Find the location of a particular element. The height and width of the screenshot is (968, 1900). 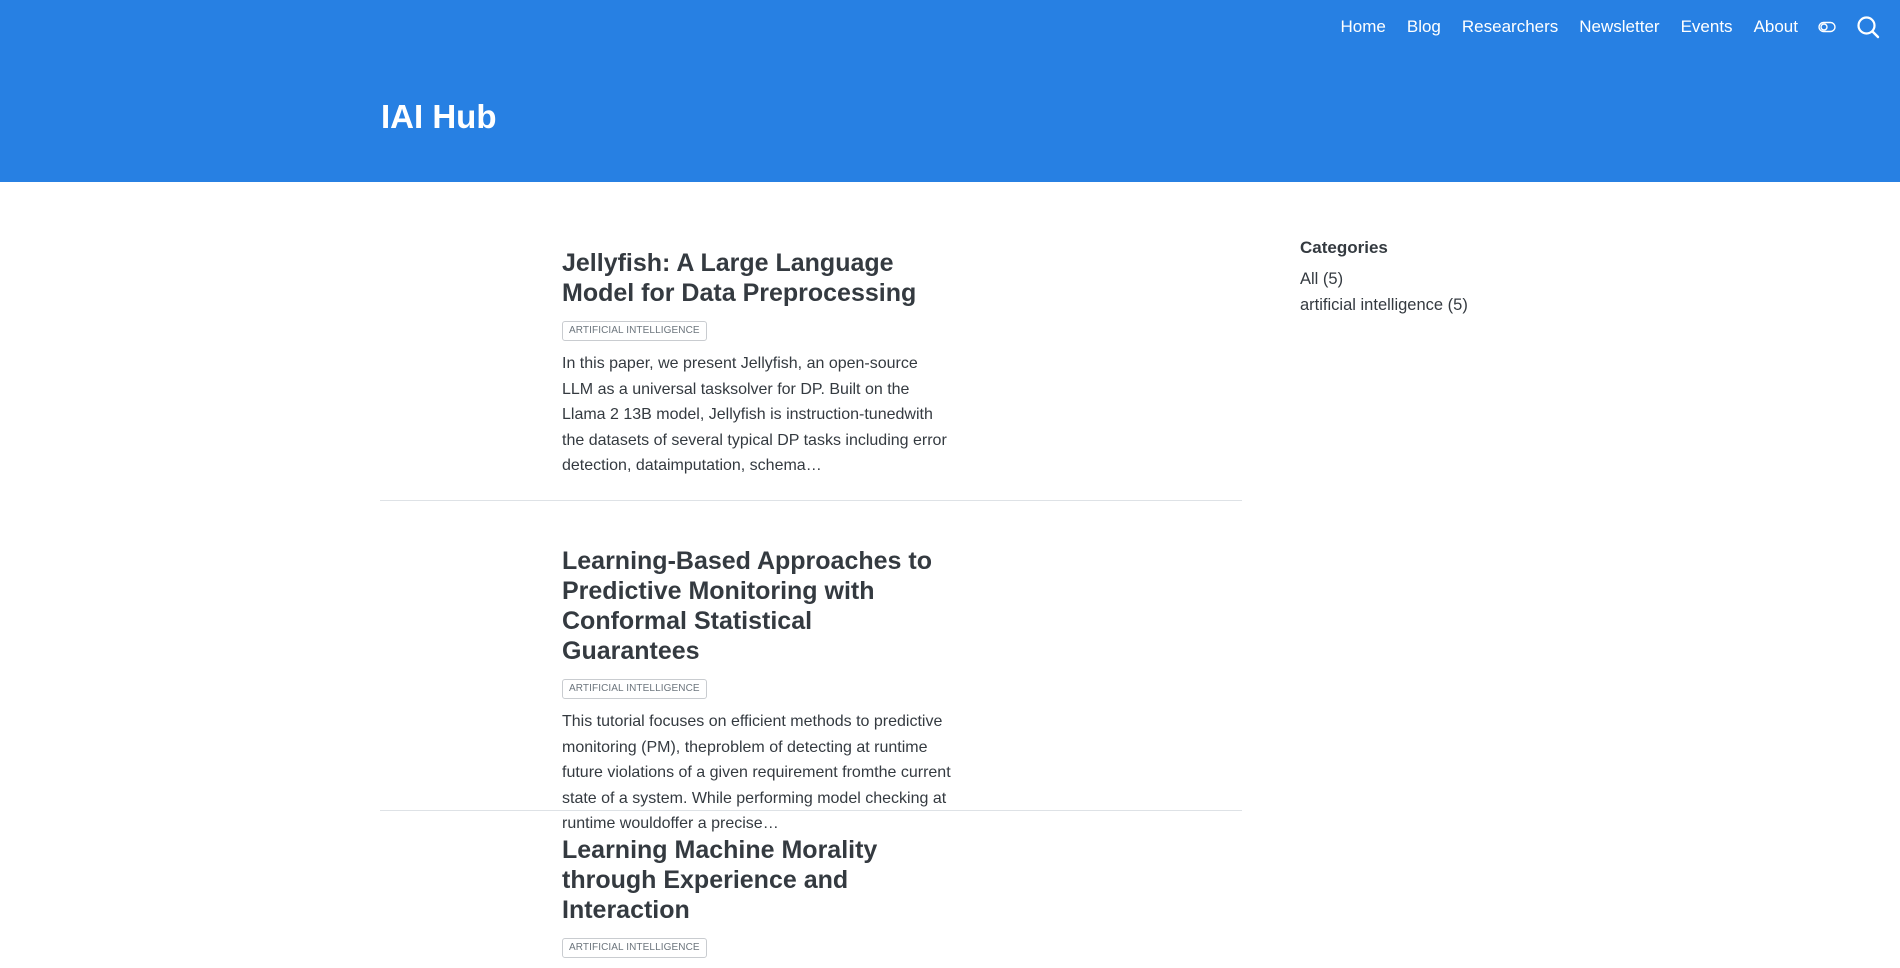

site-title: IAI Hub is located at coordinates (438, 117).